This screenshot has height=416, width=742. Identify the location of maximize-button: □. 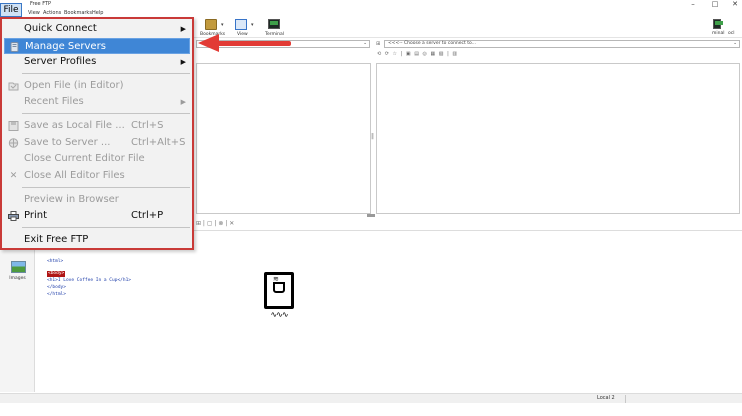
(715, 4).